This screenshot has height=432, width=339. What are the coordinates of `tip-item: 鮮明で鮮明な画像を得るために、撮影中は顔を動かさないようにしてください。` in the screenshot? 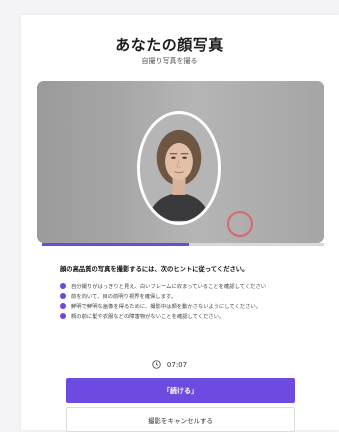 It's located at (195, 306).